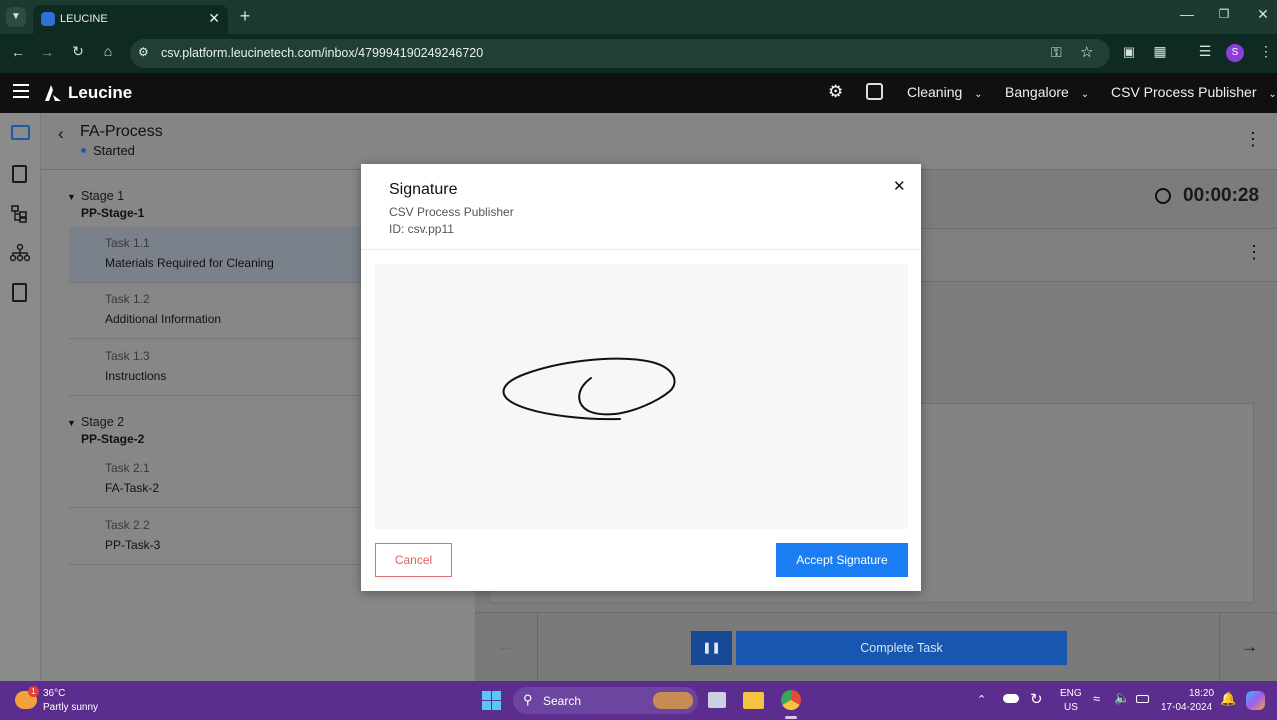 This screenshot has height=720, width=1277. Describe the element at coordinates (1266, 51) in the screenshot. I see `browser-menu-icon: ⋮` at that location.